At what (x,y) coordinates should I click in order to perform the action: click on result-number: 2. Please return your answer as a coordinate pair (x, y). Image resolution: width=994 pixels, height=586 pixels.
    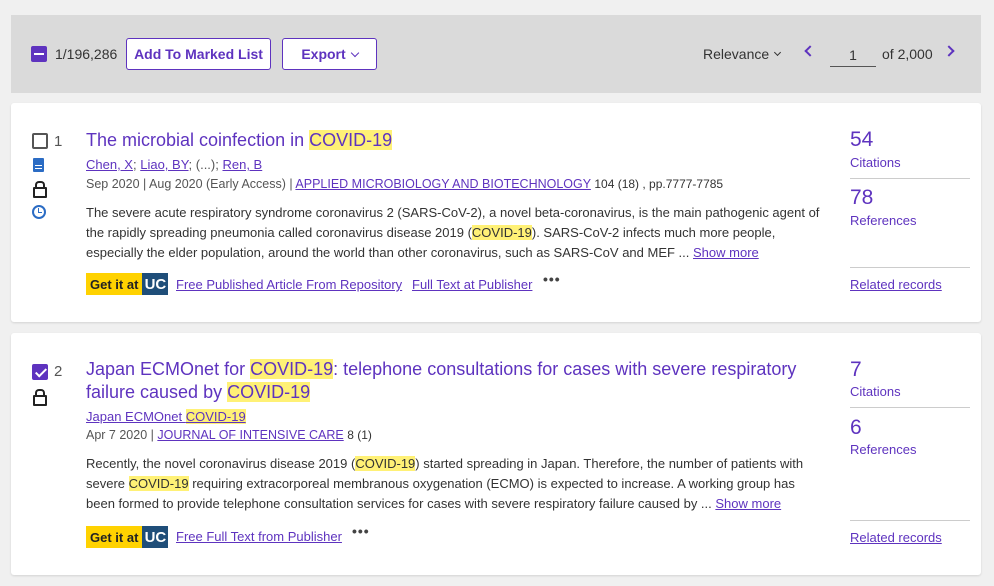
    Looking at the image, I should click on (58, 371).